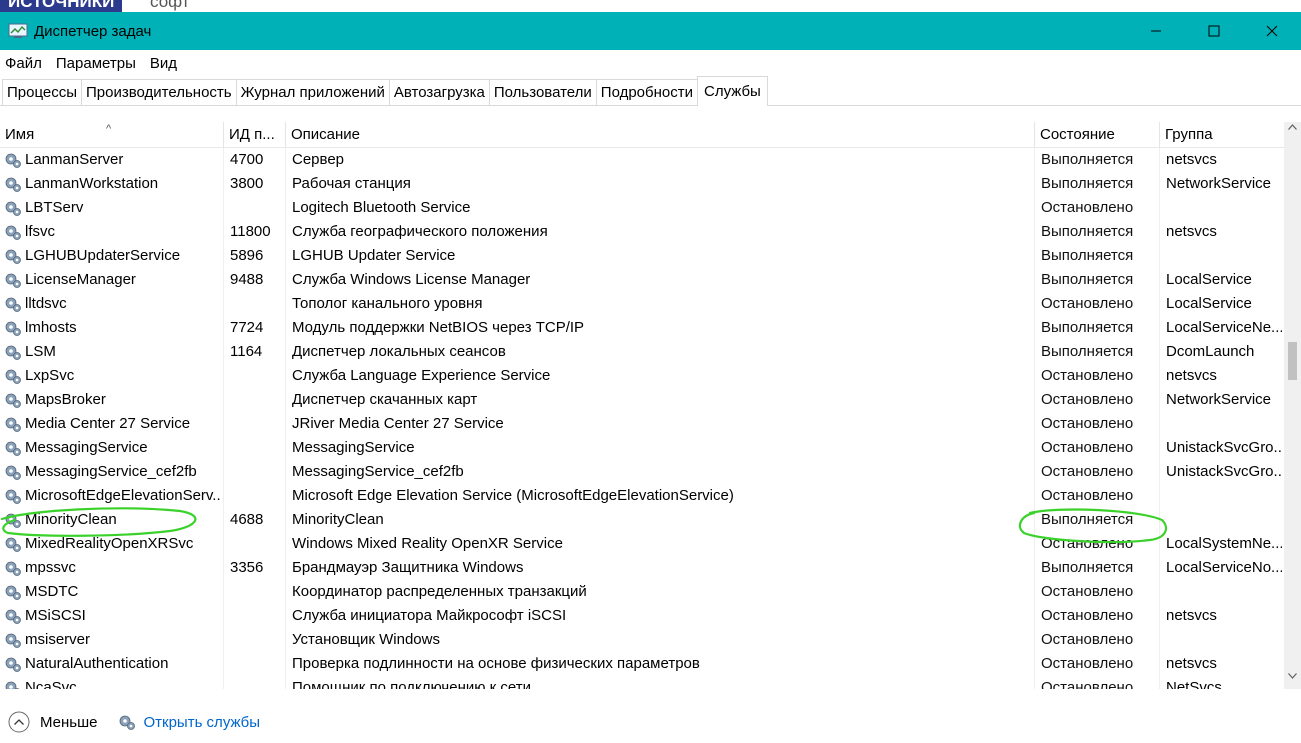 This screenshot has width=1301, height=743. What do you see at coordinates (96, 63) in the screenshot?
I see `menu-options: Параметры` at bounding box center [96, 63].